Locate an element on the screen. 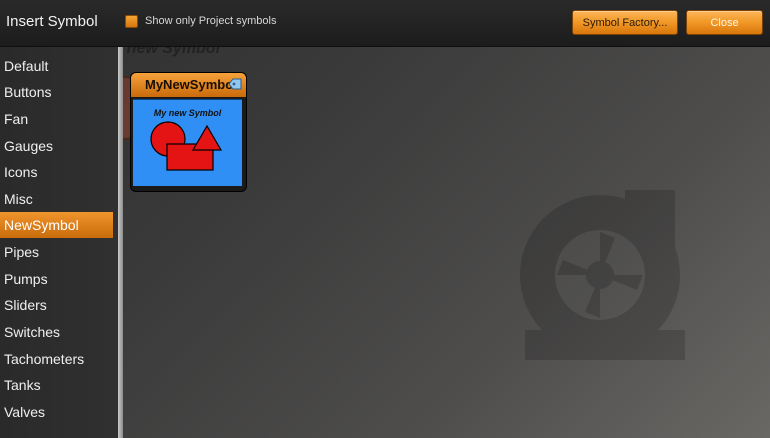 Image resolution: width=770 pixels, height=438 pixels. category-label: Misc is located at coordinates (18, 199).